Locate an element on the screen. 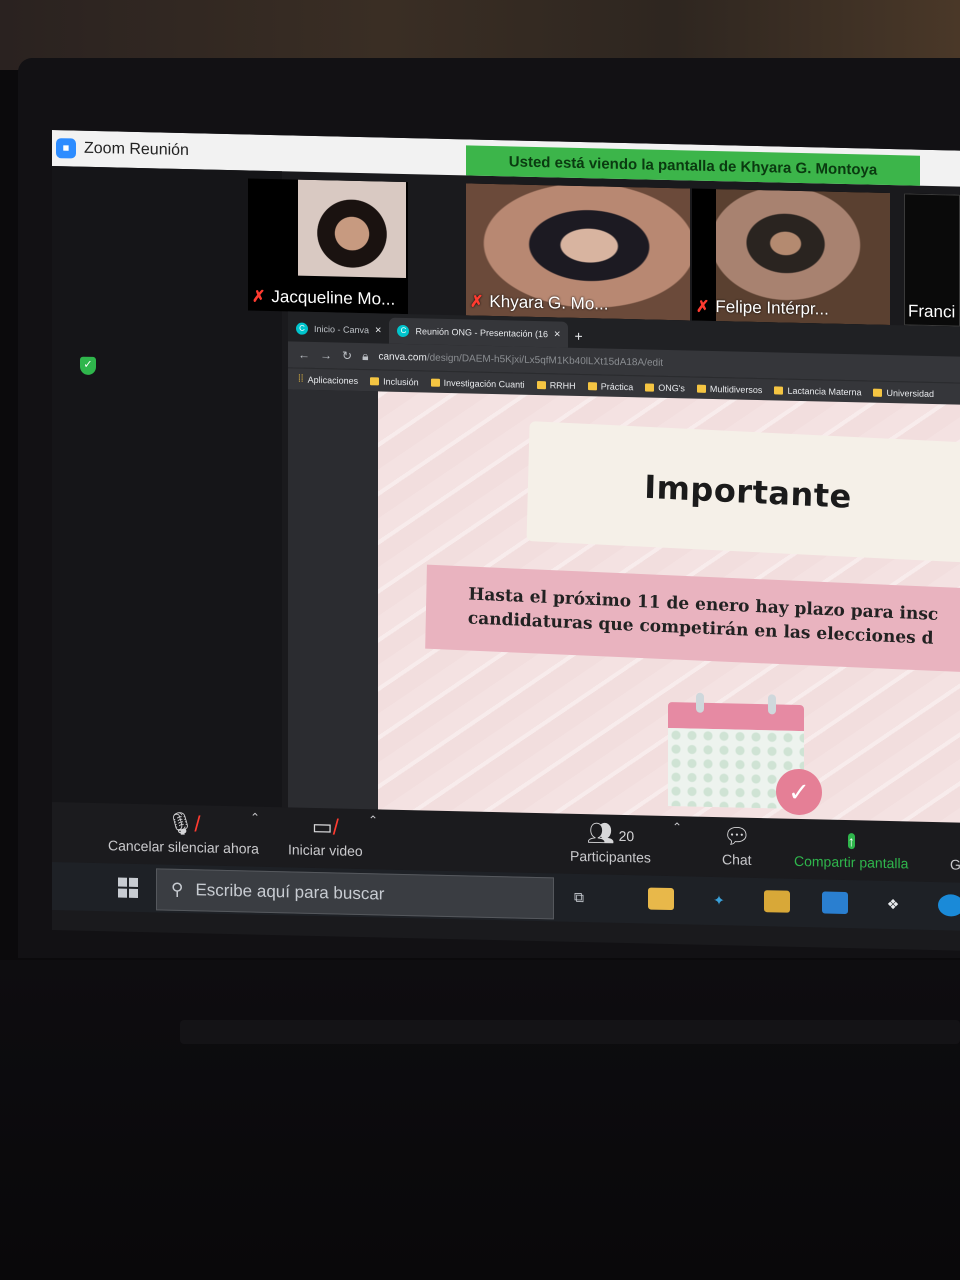 The image size is (960, 1280). share-screen-icon: ↑ is located at coordinates (851, 841).